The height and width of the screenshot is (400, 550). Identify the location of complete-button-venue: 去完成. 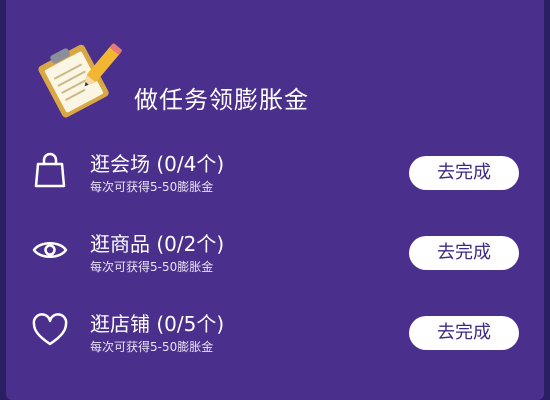
(464, 173).